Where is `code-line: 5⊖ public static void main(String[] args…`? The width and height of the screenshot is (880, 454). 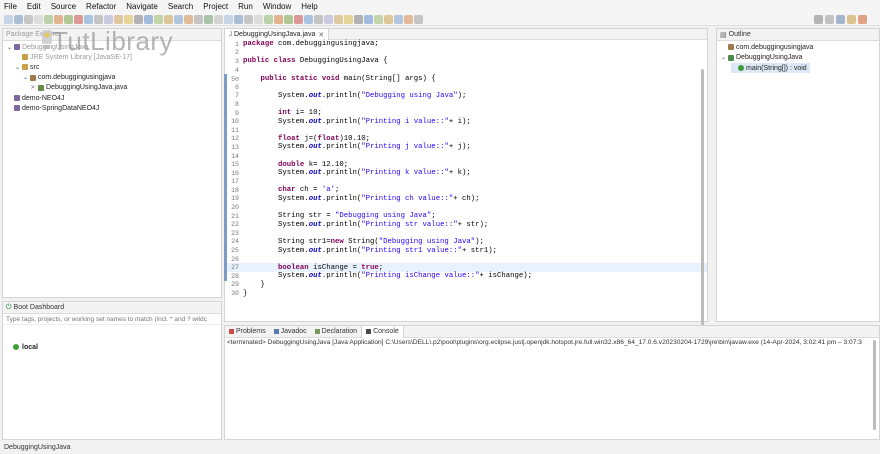
code-line: 5⊖ public static void main(String[] args… is located at coordinates (466, 78).